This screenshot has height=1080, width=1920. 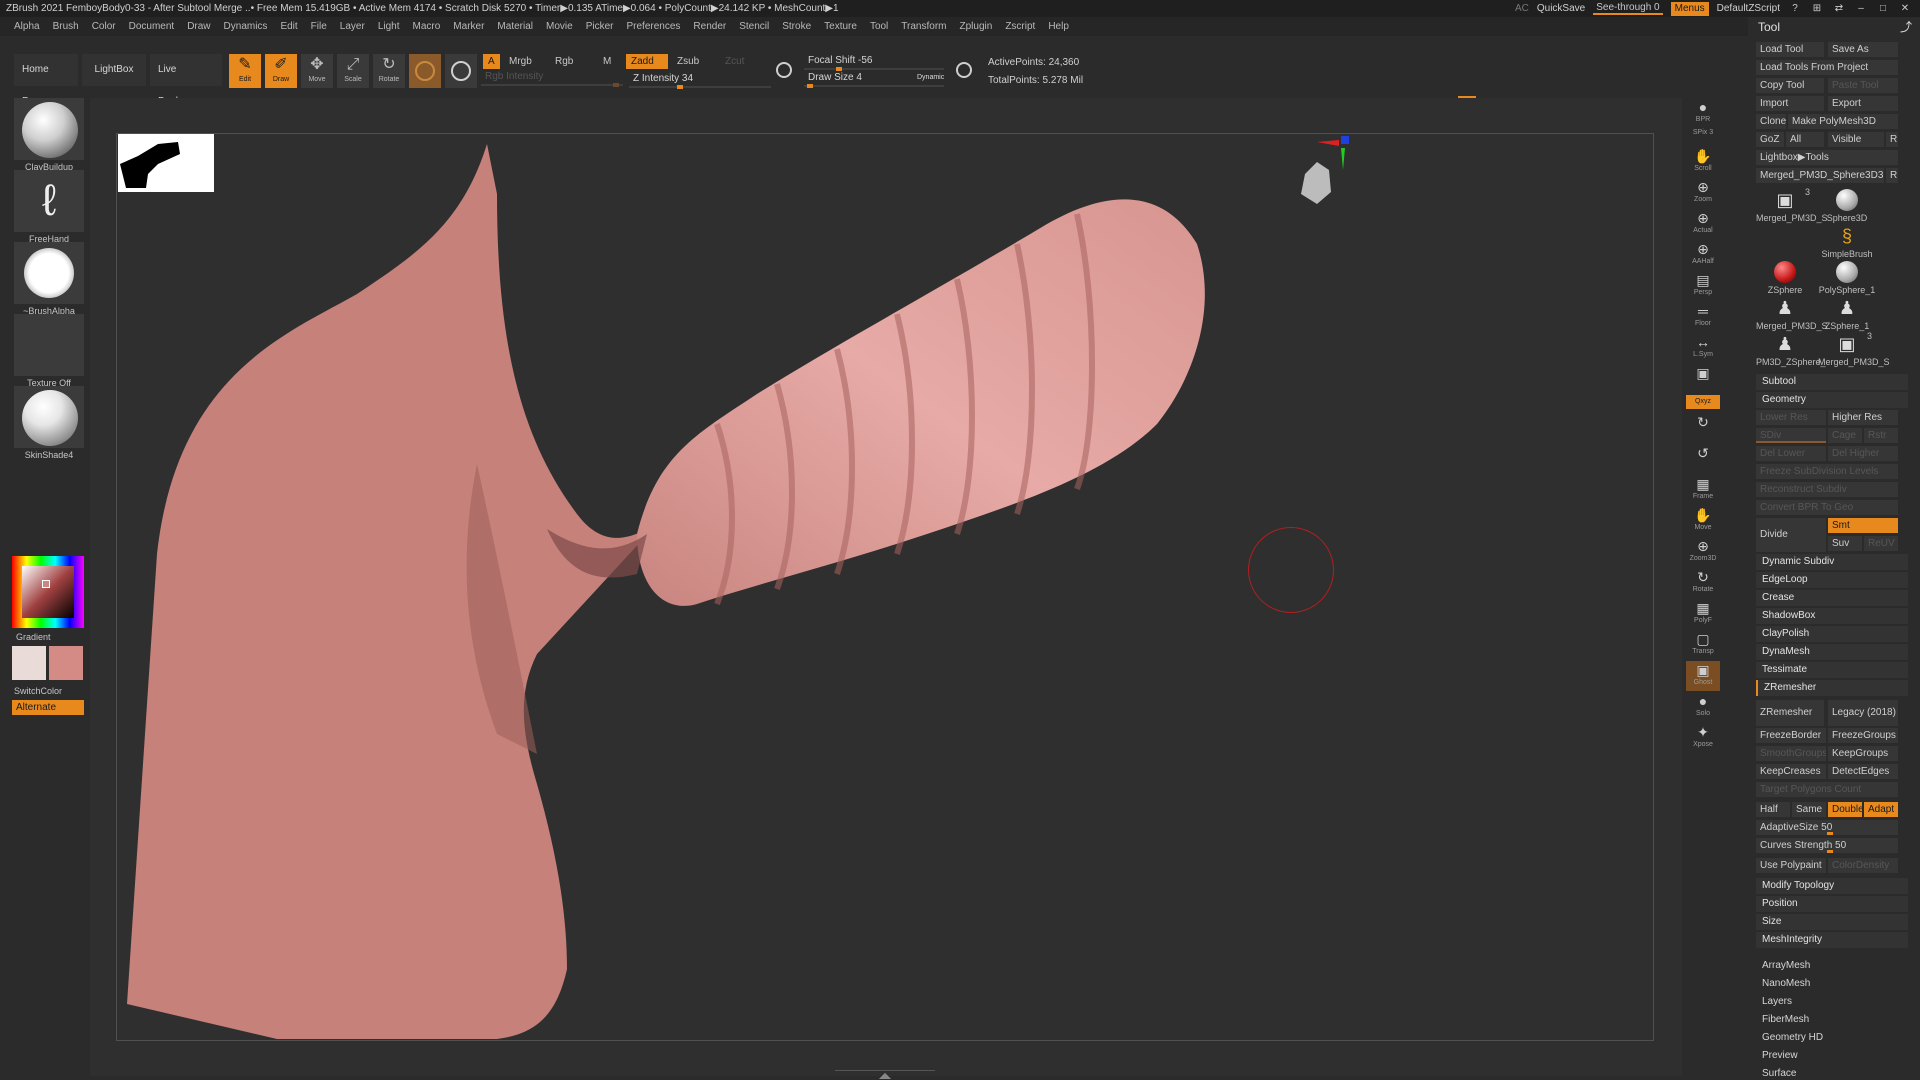 What do you see at coordinates (885, 1075) in the screenshot?
I see `bottom-tray-handle: ◢◣` at bounding box center [885, 1075].